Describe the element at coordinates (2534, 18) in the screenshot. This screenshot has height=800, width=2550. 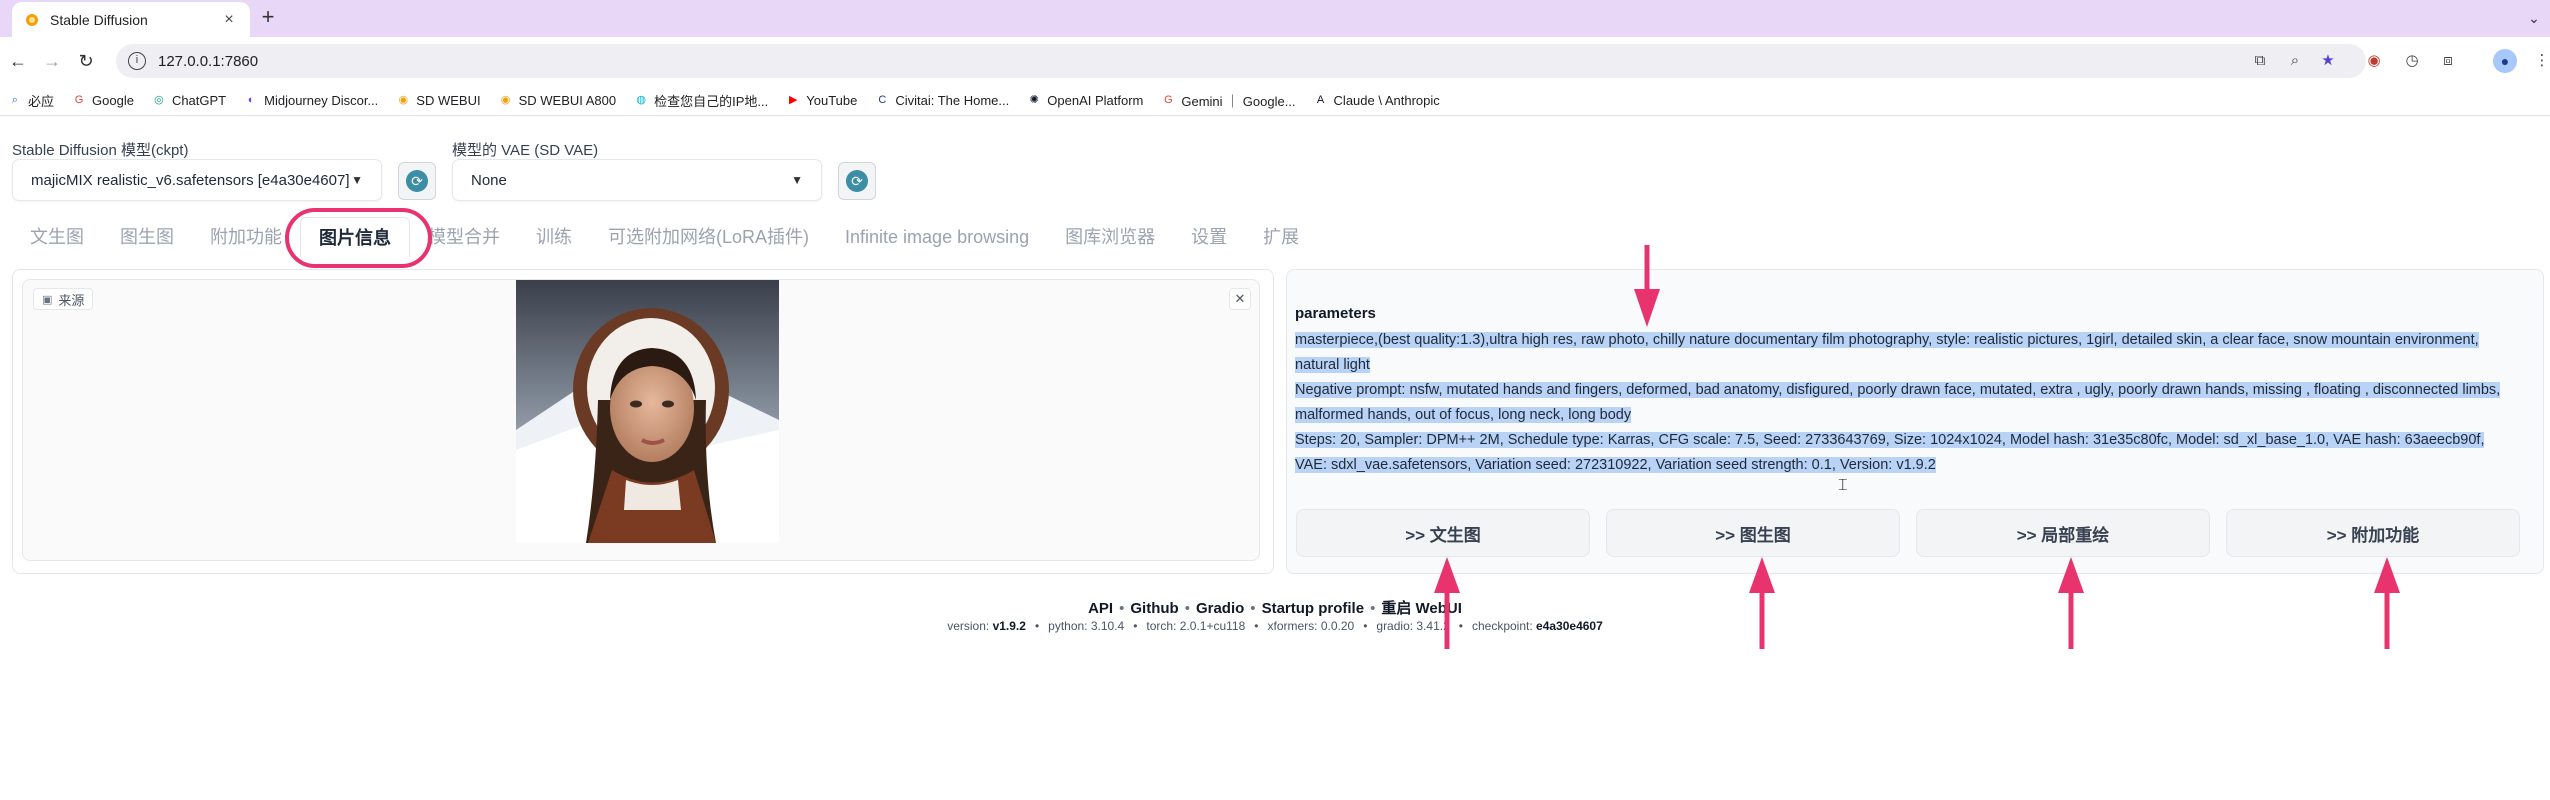
I see `tab-search-icon: ⌄` at that location.